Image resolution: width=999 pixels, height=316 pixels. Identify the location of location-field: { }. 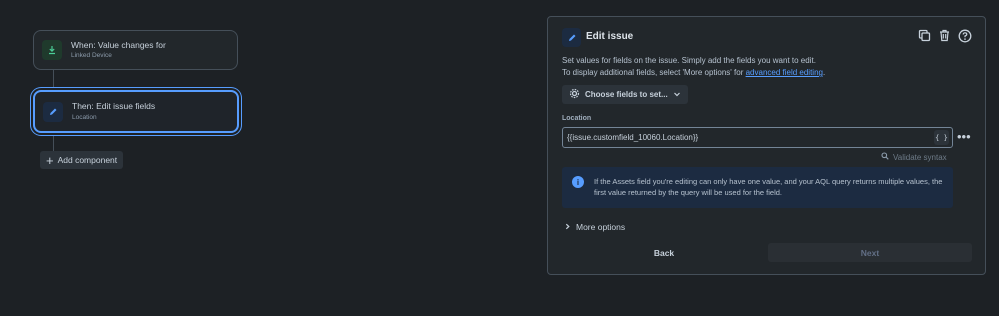
(757, 137).